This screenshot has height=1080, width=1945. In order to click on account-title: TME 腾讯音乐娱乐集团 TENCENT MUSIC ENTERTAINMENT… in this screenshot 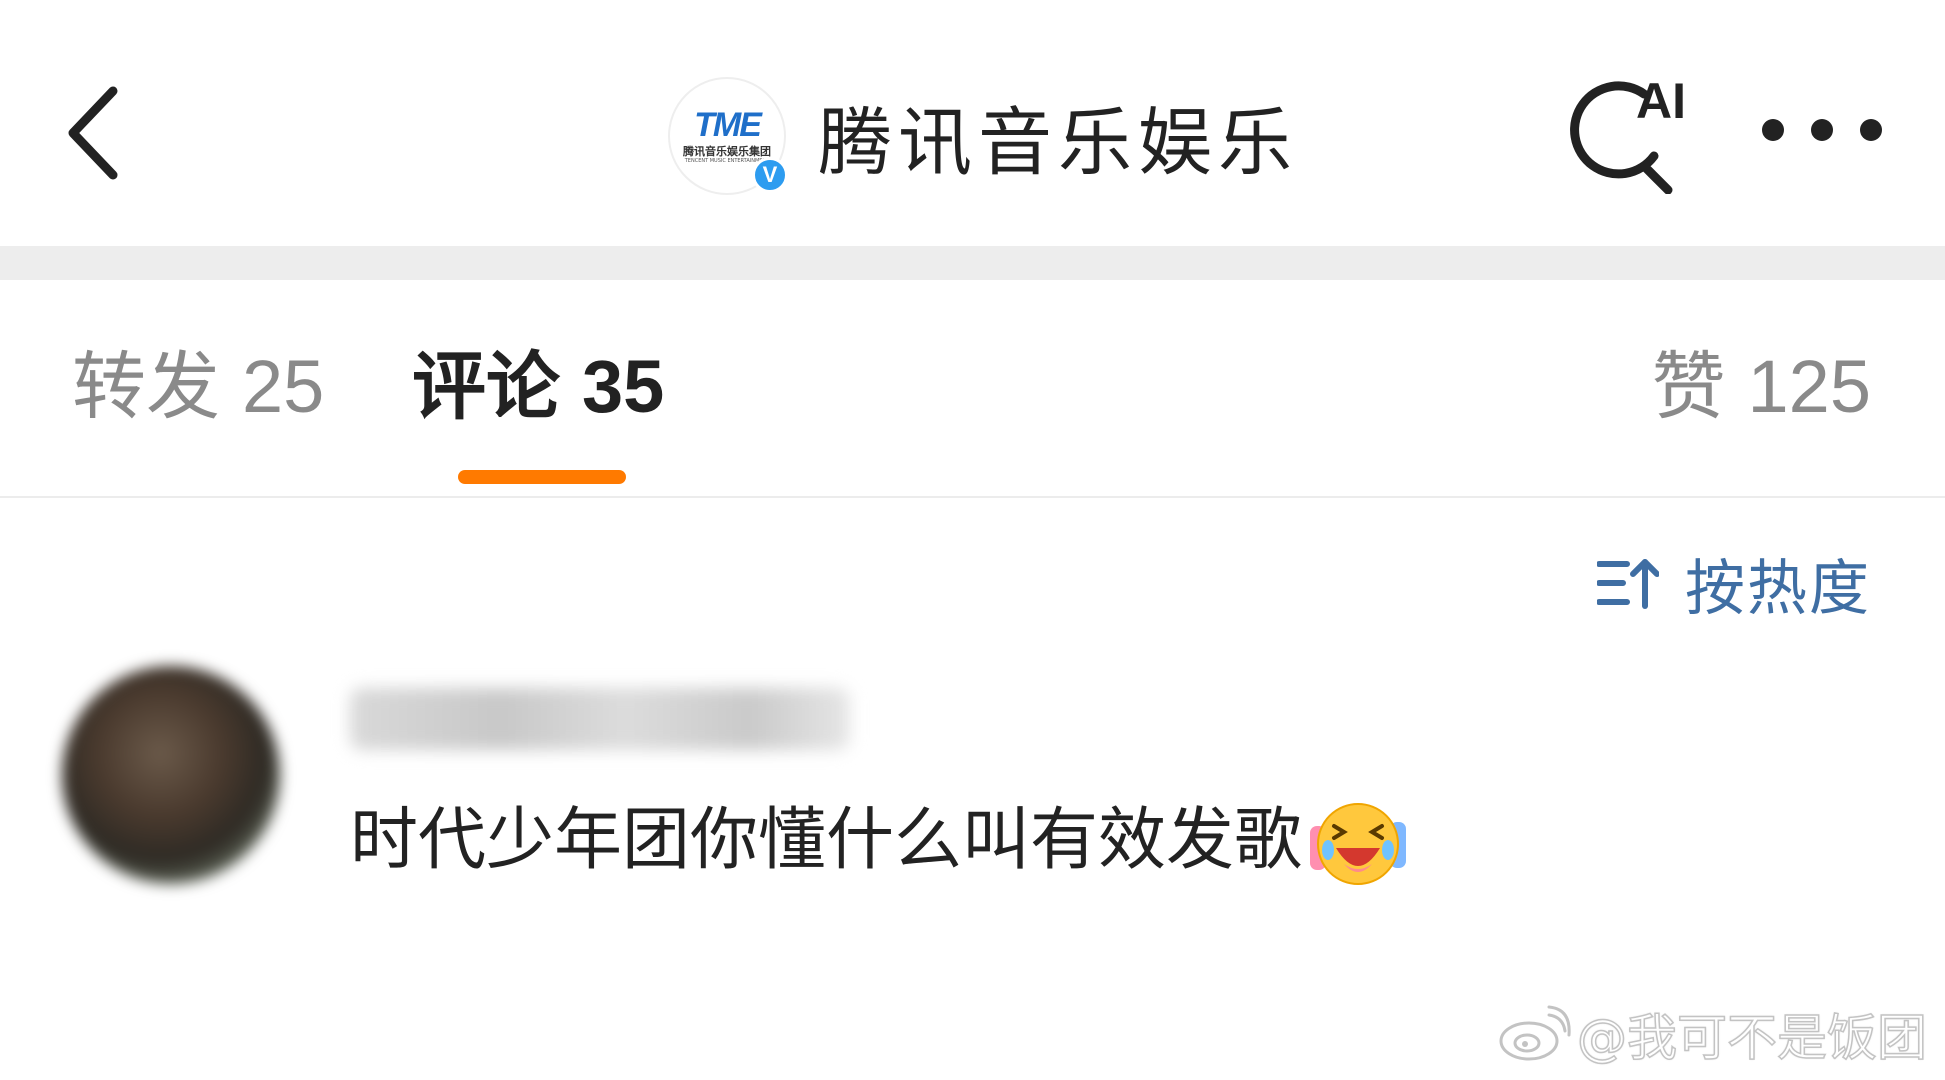, I will do `click(983, 136)`.